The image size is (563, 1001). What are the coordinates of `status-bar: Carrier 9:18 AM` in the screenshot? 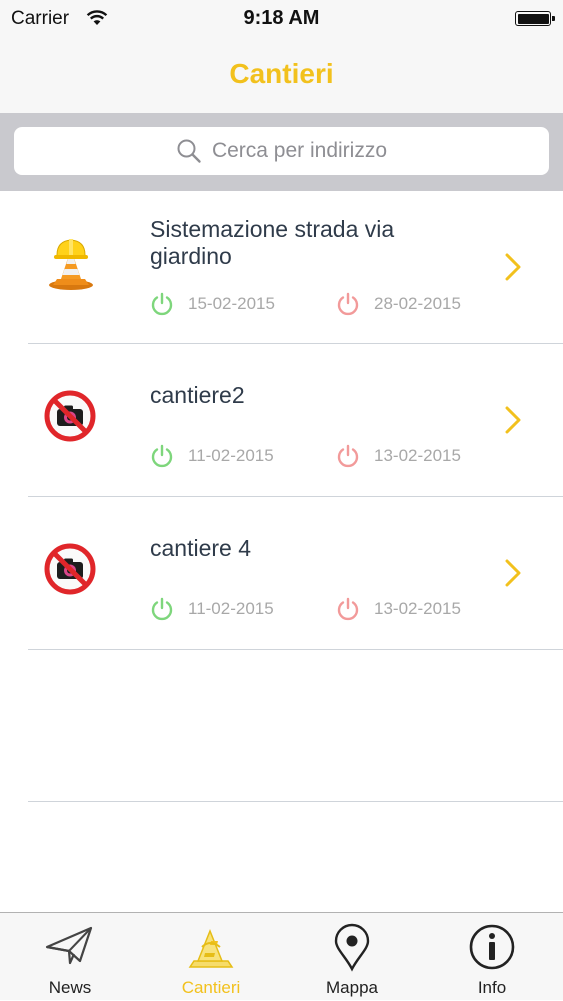 It's located at (281, 19).